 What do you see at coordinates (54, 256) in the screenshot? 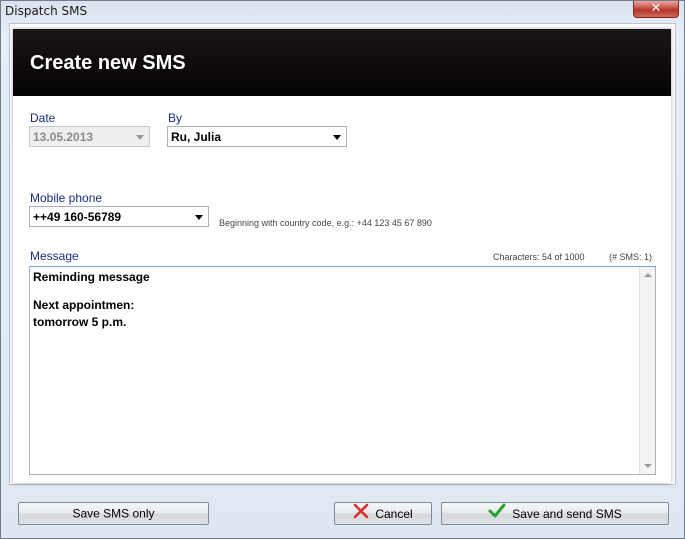
I see `message-label: Message` at bounding box center [54, 256].